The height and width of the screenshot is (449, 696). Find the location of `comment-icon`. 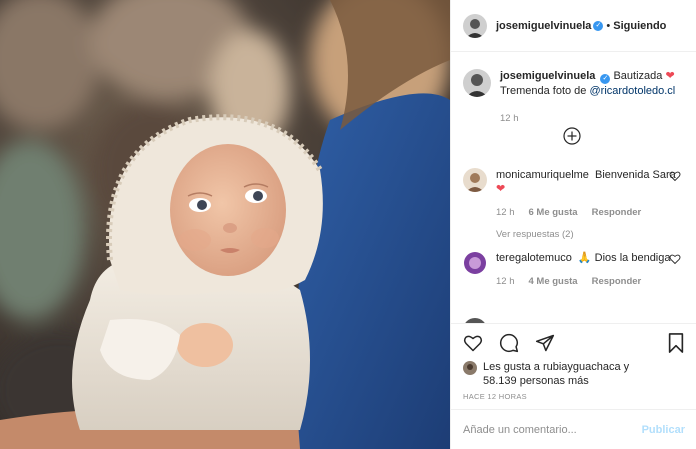

comment-icon is located at coordinates (509, 343).